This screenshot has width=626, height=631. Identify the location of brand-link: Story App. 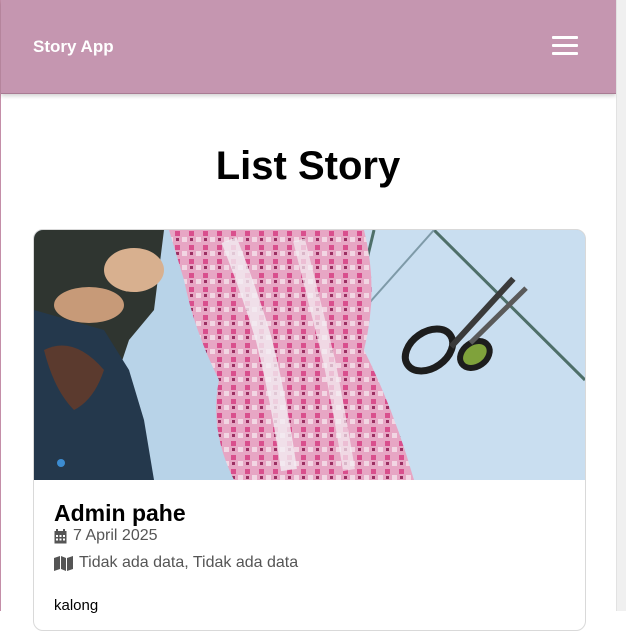
(73, 47).